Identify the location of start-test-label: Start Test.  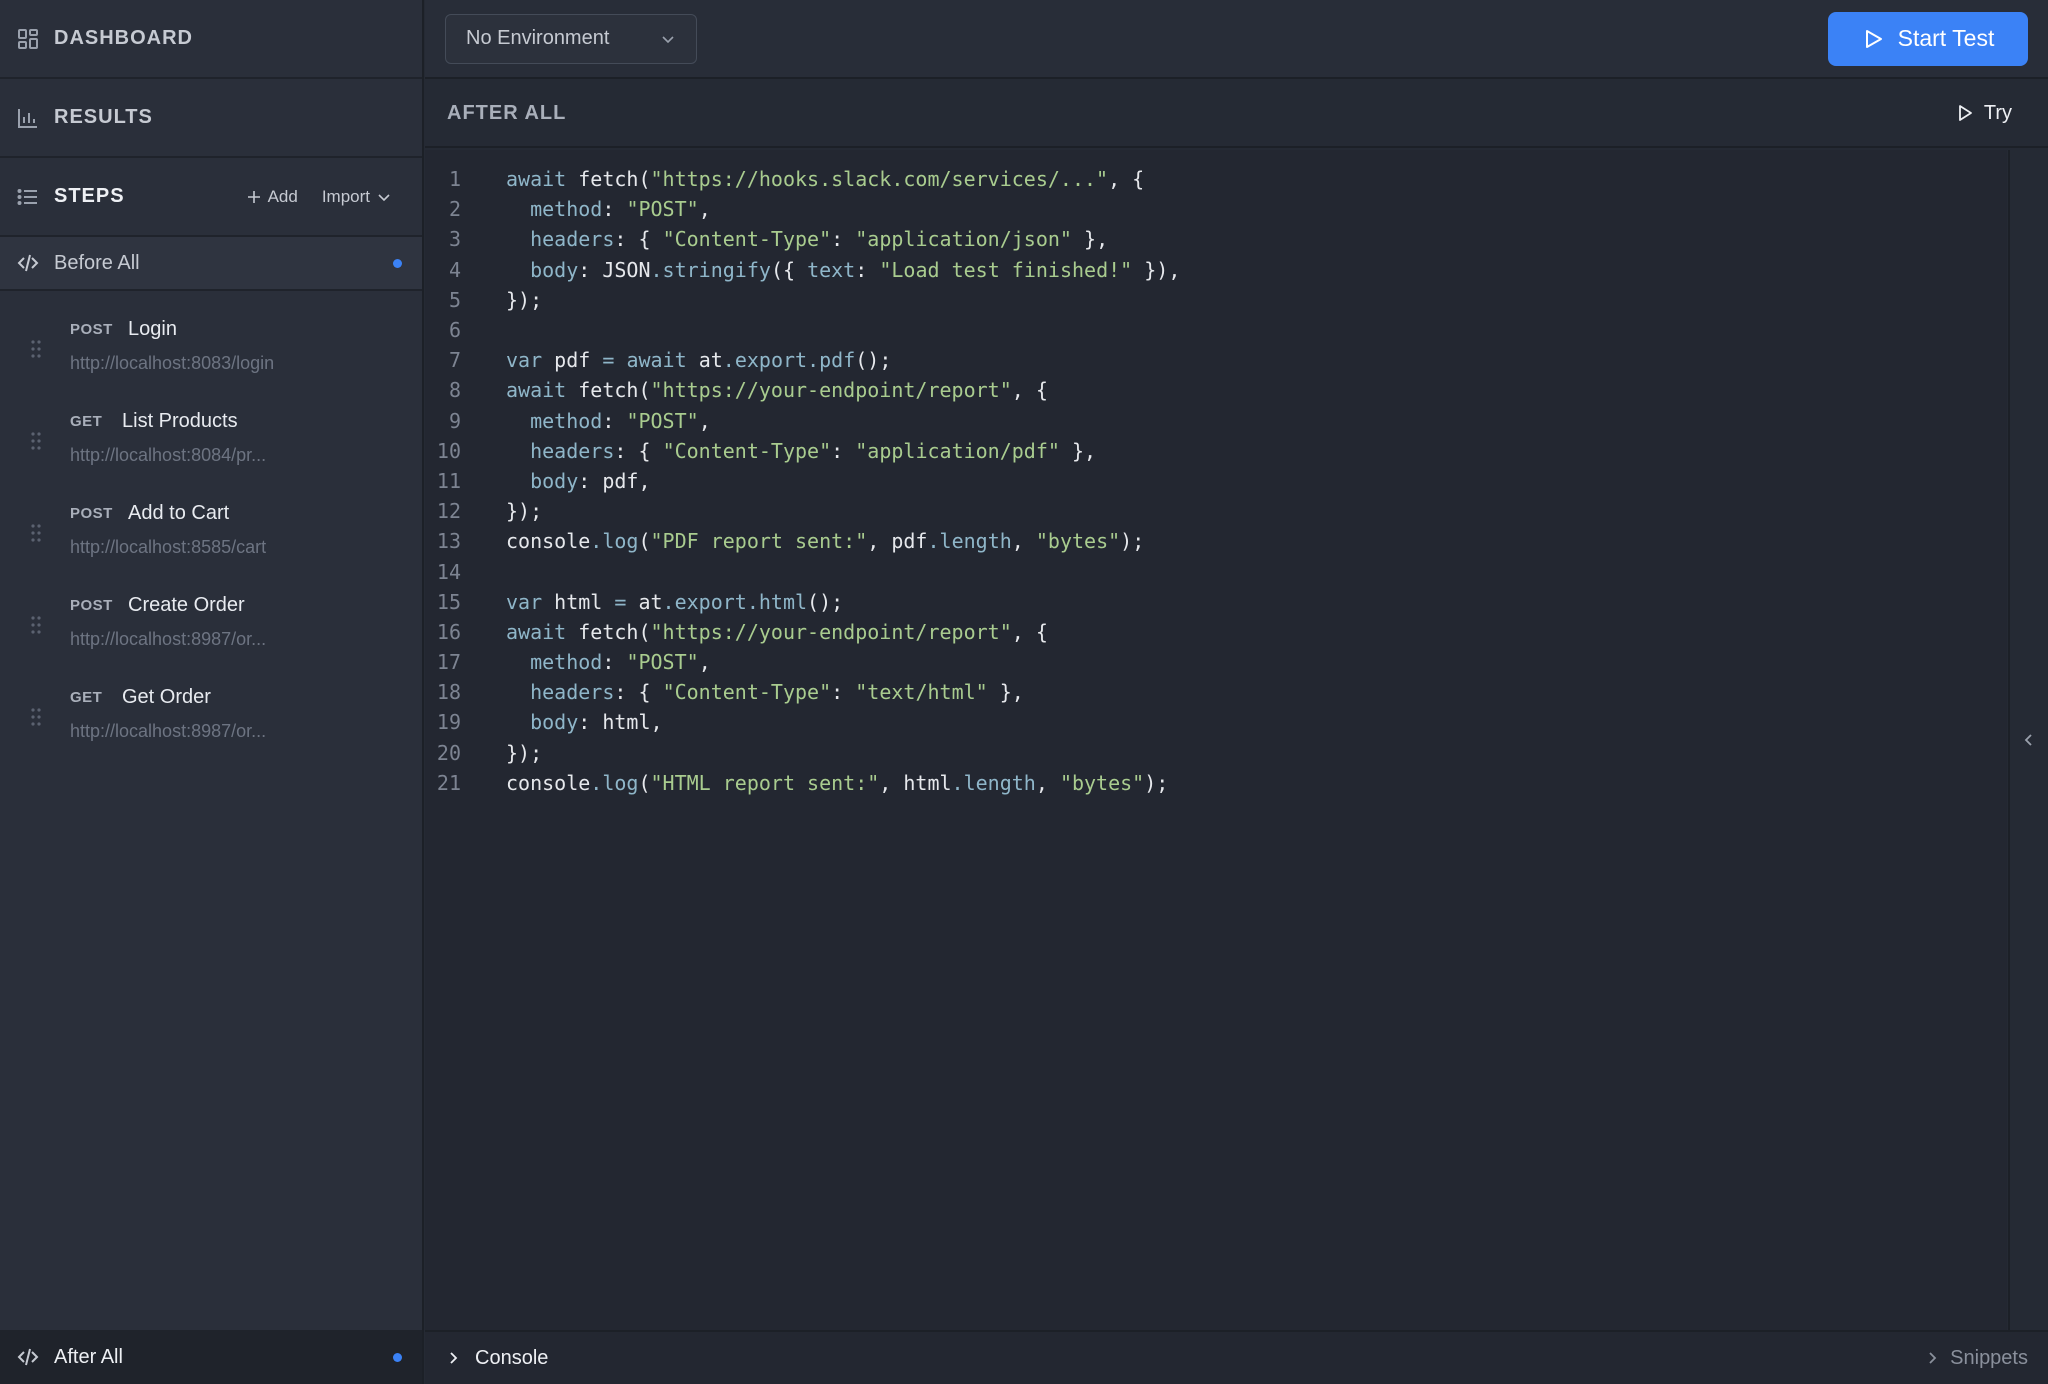
(1946, 38).